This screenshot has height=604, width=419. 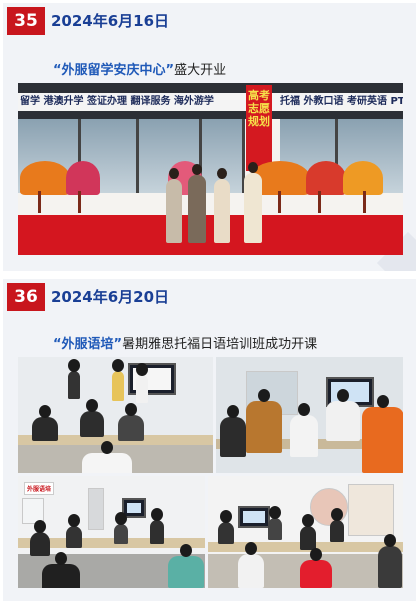 What do you see at coordinates (210, 235) in the screenshot?
I see `red-carpet` at bounding box center [210, 235].